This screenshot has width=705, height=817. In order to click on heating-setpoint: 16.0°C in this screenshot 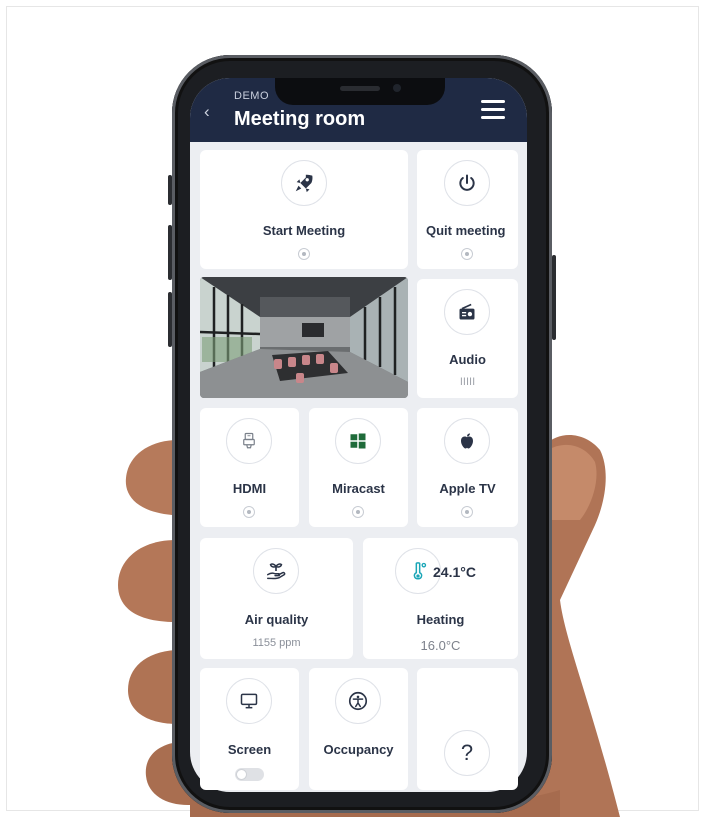, I will do `click(440, 645)`.